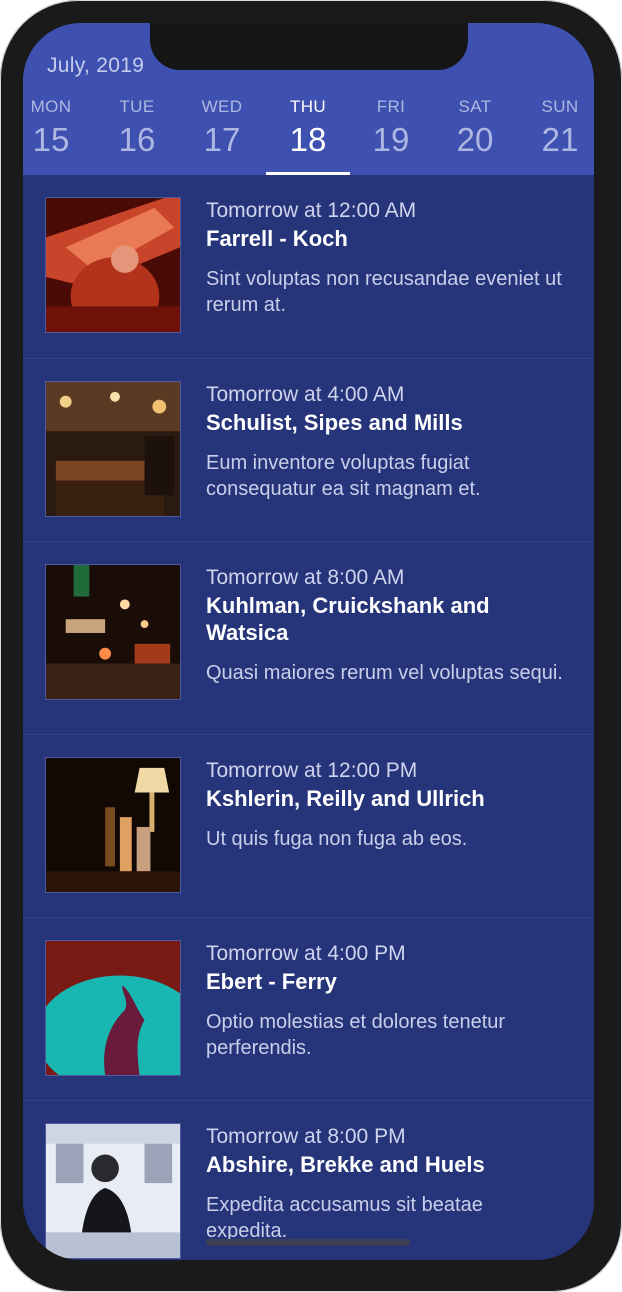 This screenshot has width=622, height=1292. Describe the element at coordinates (345, 1164) in the screenshot. I see `event-title: Abshire, Brekke and Huels` at that location.